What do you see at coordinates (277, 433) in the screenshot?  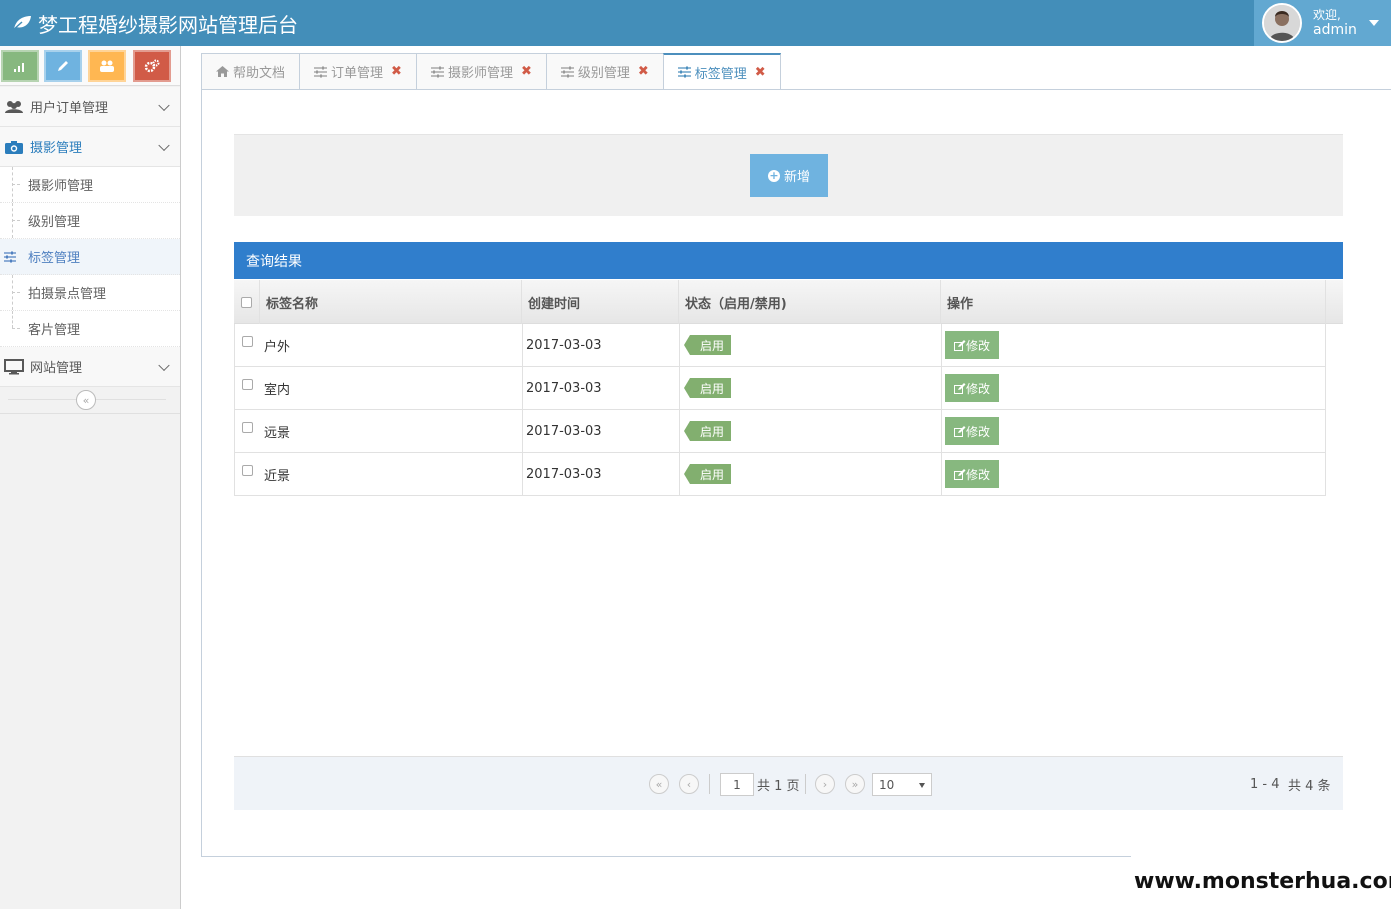 I see `tag-name: 远景` at bounding box center [277, 433].